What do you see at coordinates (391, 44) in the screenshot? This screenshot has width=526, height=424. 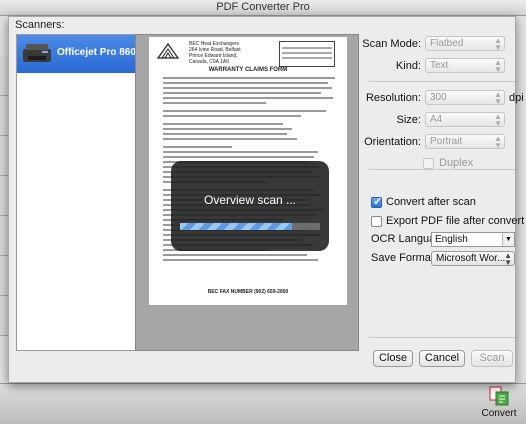 I see `scan-mode-label: Scan Mode:` at bounding box center [391, 44].